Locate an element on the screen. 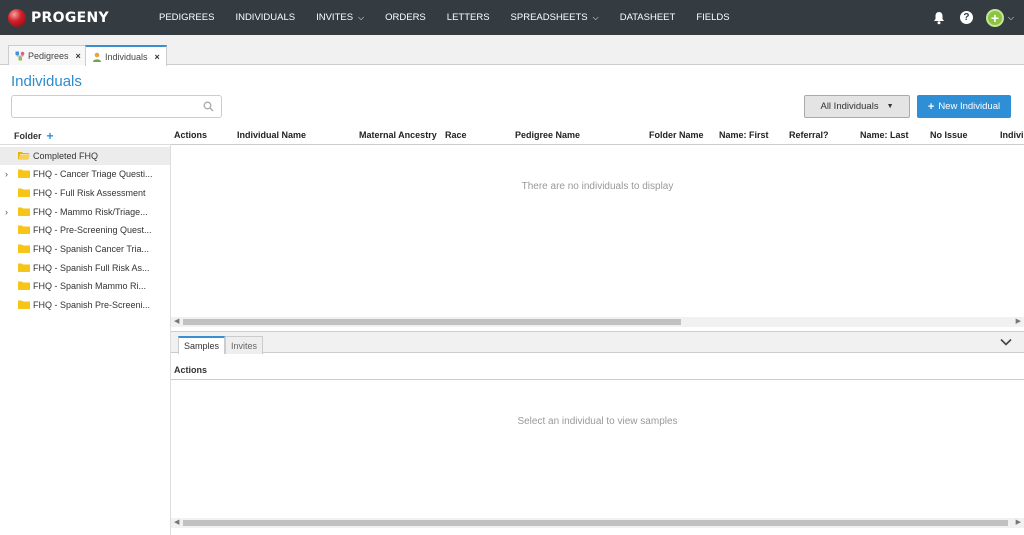  empty-table-message: There are no individuals to display is located at coordinates (597, 186).